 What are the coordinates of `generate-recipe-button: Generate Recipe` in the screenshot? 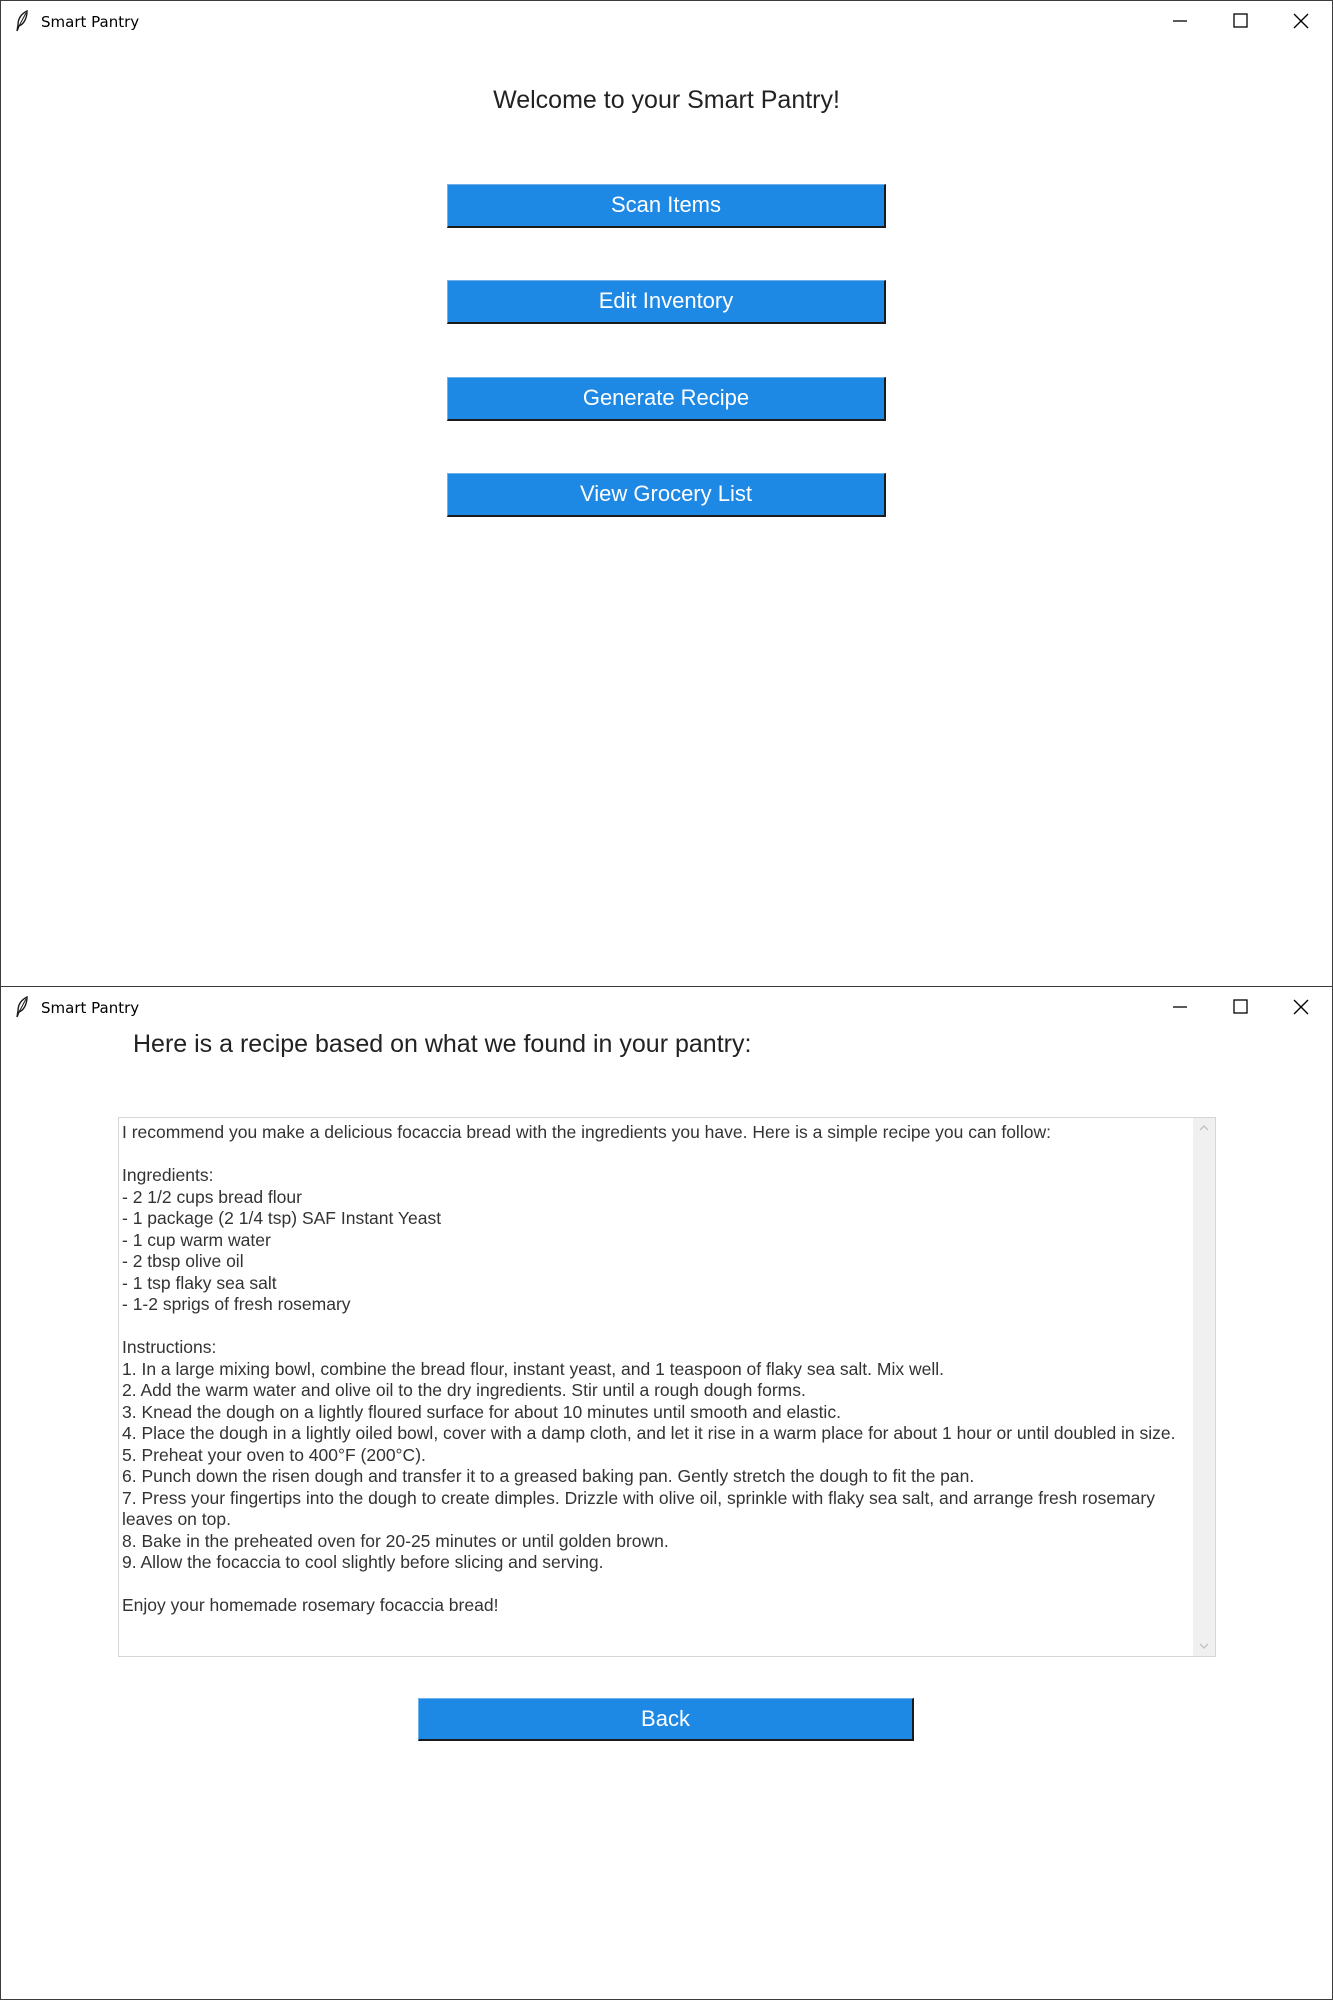 It's located at (666, 399).